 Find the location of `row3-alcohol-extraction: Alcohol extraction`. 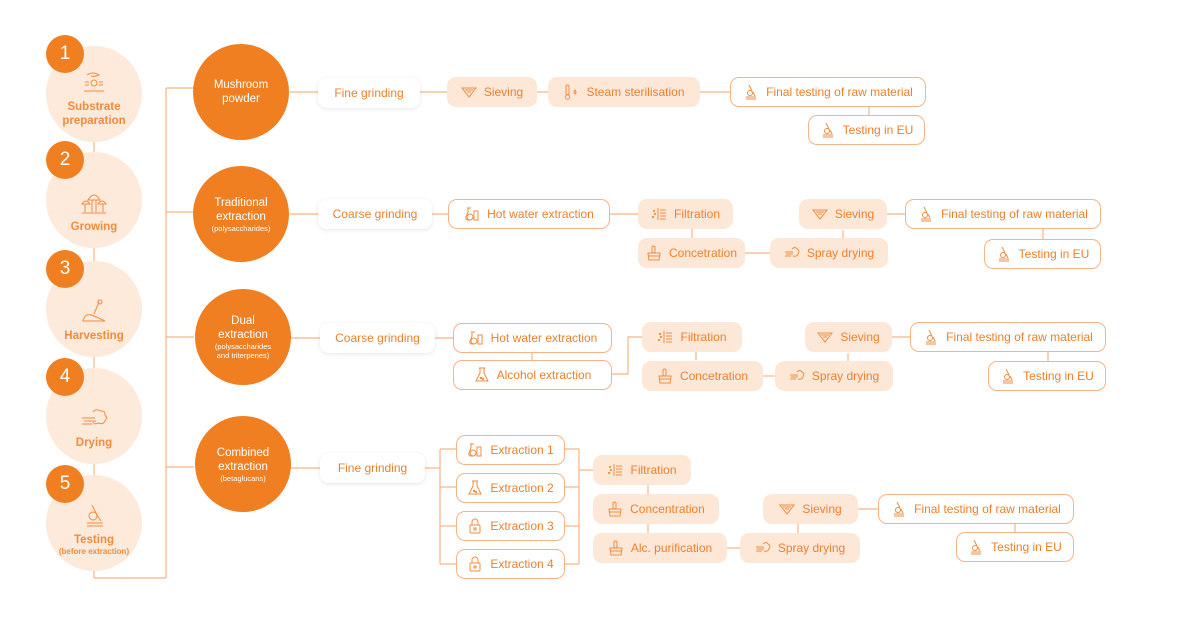

row3-alcohol-extraction: Alcohol extraction is located at coordinates (532, 375).